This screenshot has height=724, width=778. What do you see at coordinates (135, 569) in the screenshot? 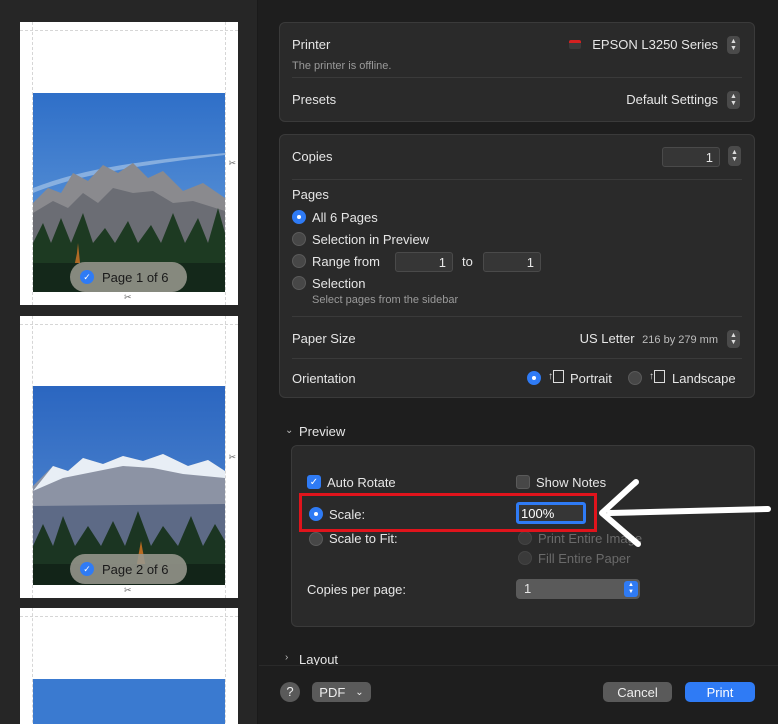
I see `page-badge-label: Page 2 of 6` at bounding box center [135, 569].